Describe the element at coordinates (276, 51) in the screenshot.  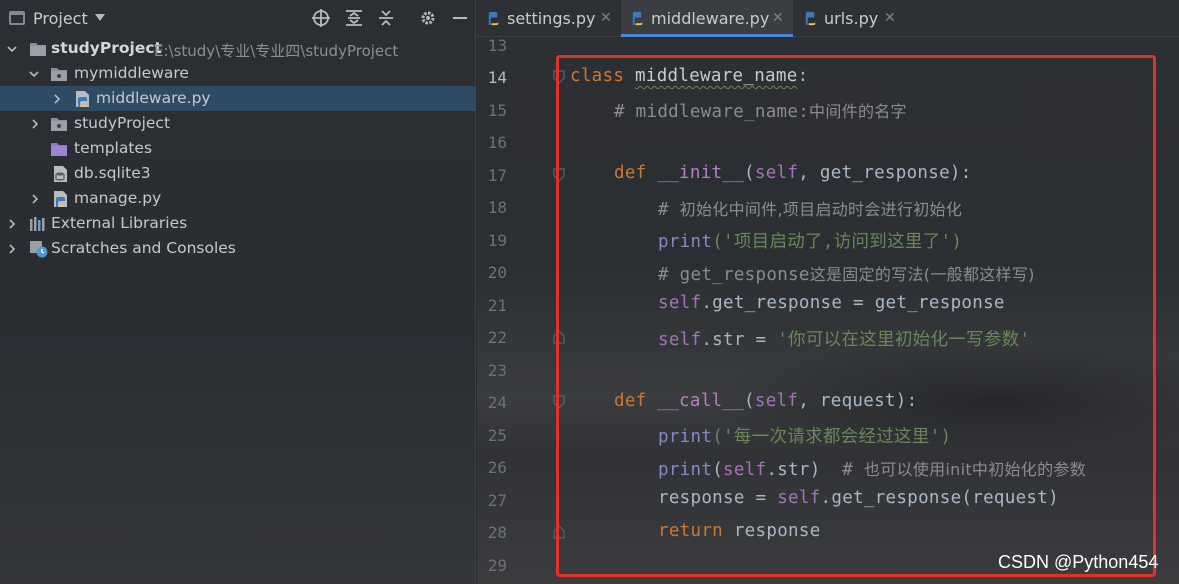
I see `project-path-text: E:\study\专业\专业四\studyProject` at that location.